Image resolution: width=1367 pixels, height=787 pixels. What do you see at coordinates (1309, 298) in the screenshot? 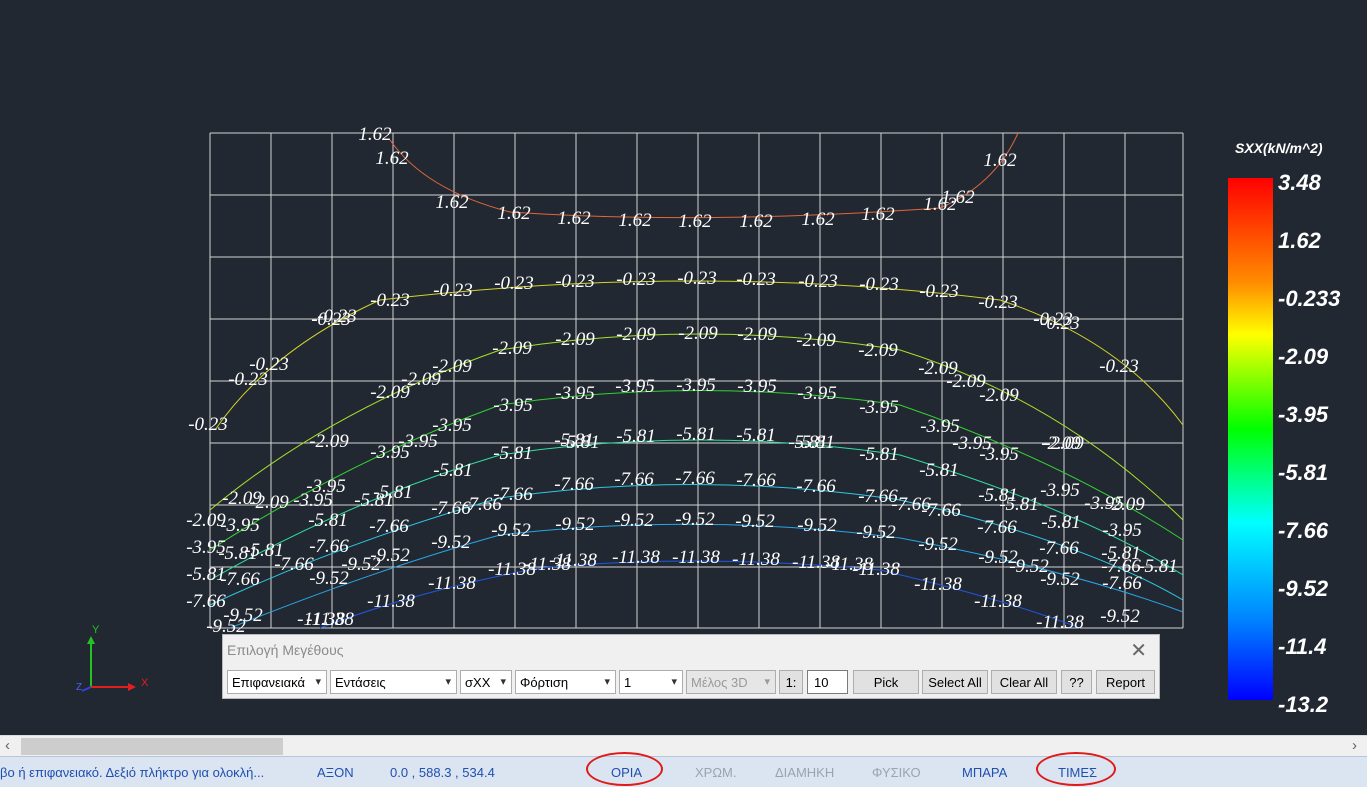
I see `legend-tick-label: -0.233` at bounding box center [1309, 298].